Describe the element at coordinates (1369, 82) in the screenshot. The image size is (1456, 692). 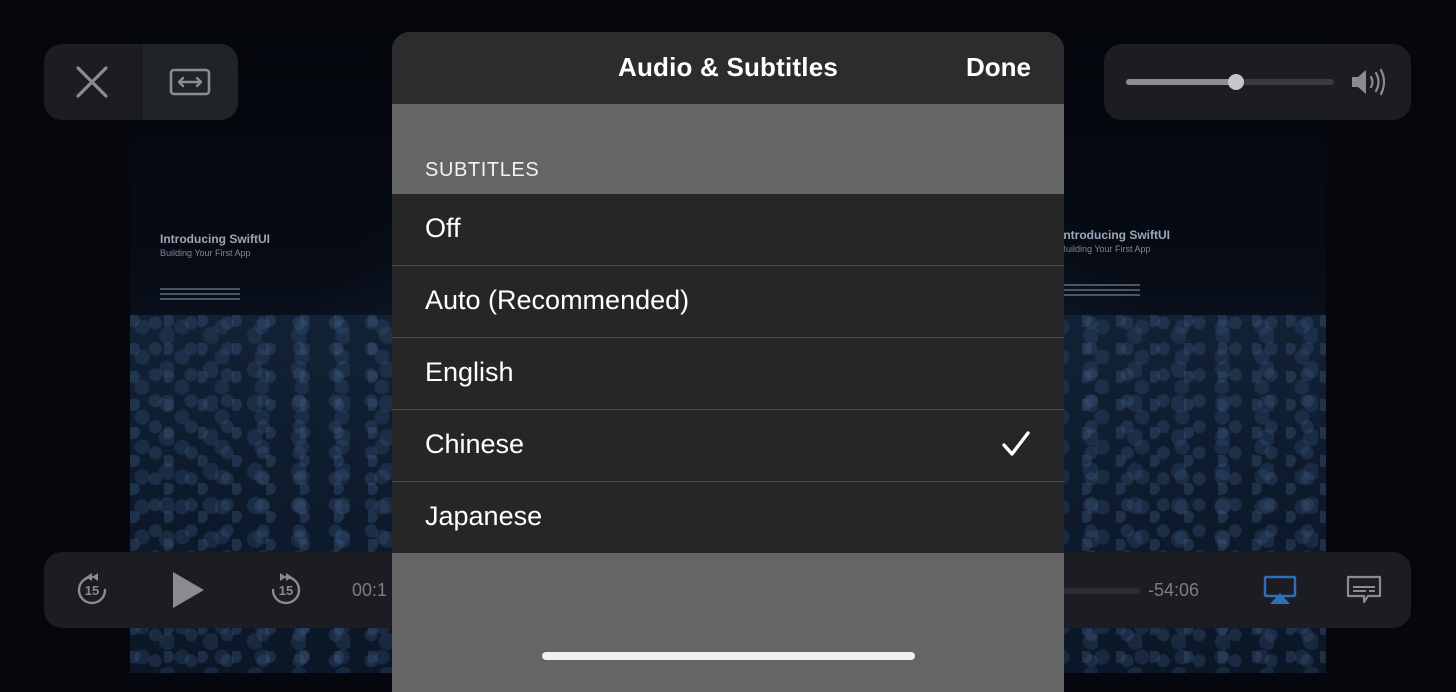
I see `speaker-icon` at that location.